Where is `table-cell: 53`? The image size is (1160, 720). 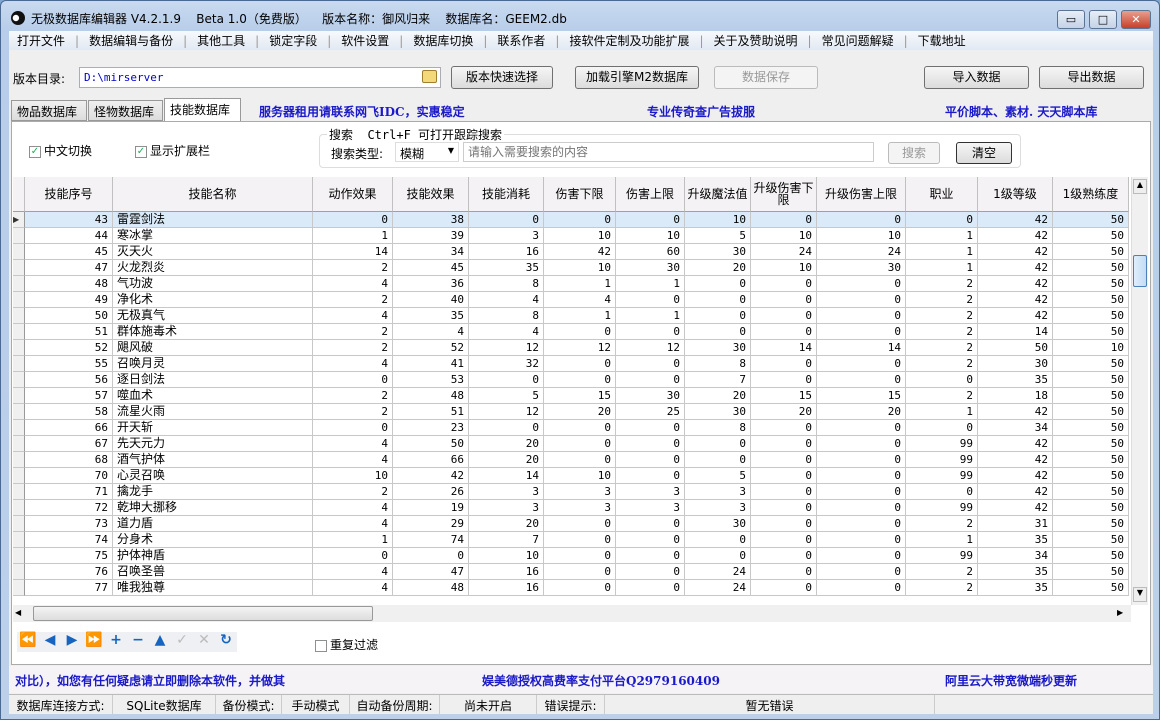 table-cell: 53 is located at coordinates (431, 380).